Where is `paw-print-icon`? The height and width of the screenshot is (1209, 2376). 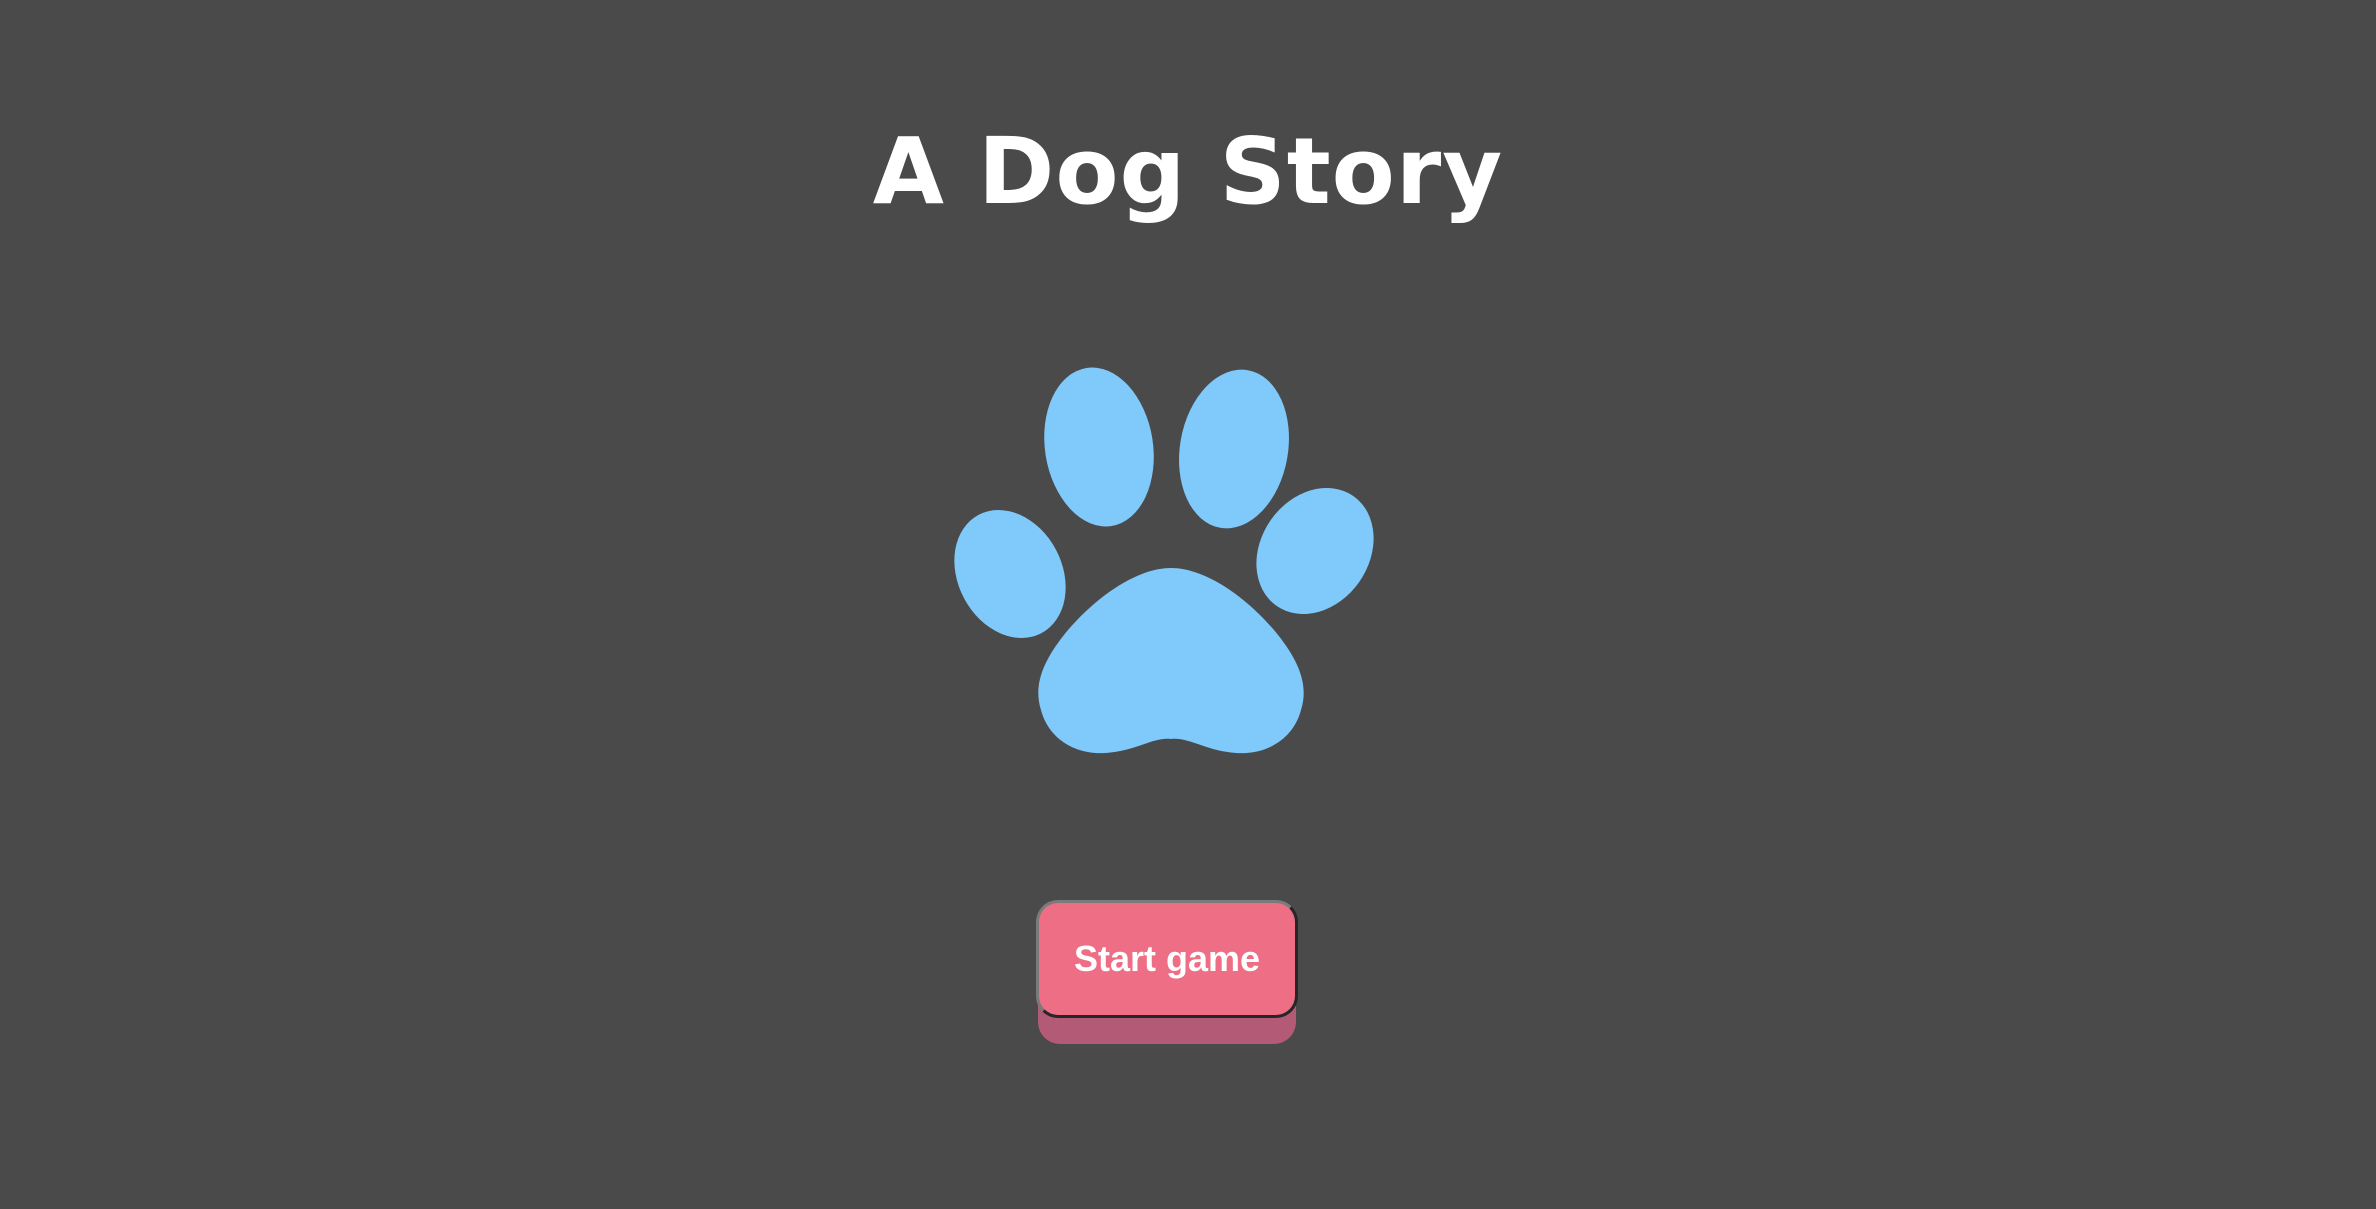 paw-print-icon is located at coordinates (1164, 560).